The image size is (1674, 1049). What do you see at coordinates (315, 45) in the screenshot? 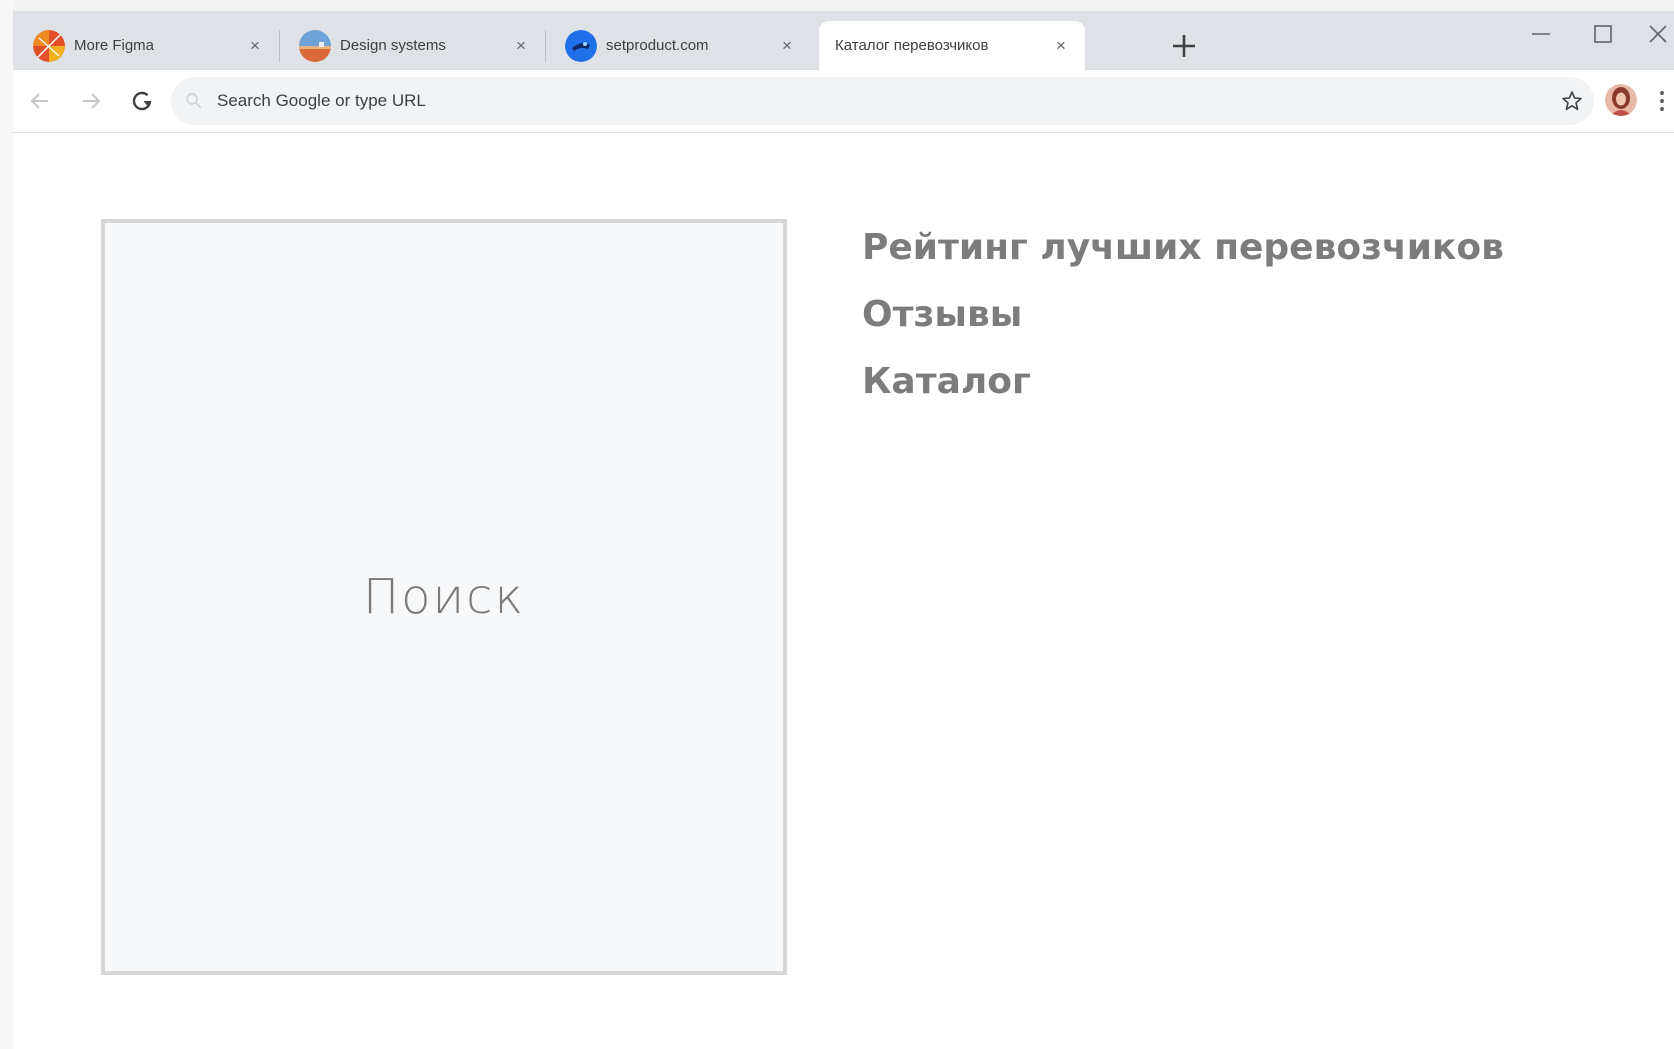
I see `design-systems-favicon-icon` at bounding box center [315, 45].